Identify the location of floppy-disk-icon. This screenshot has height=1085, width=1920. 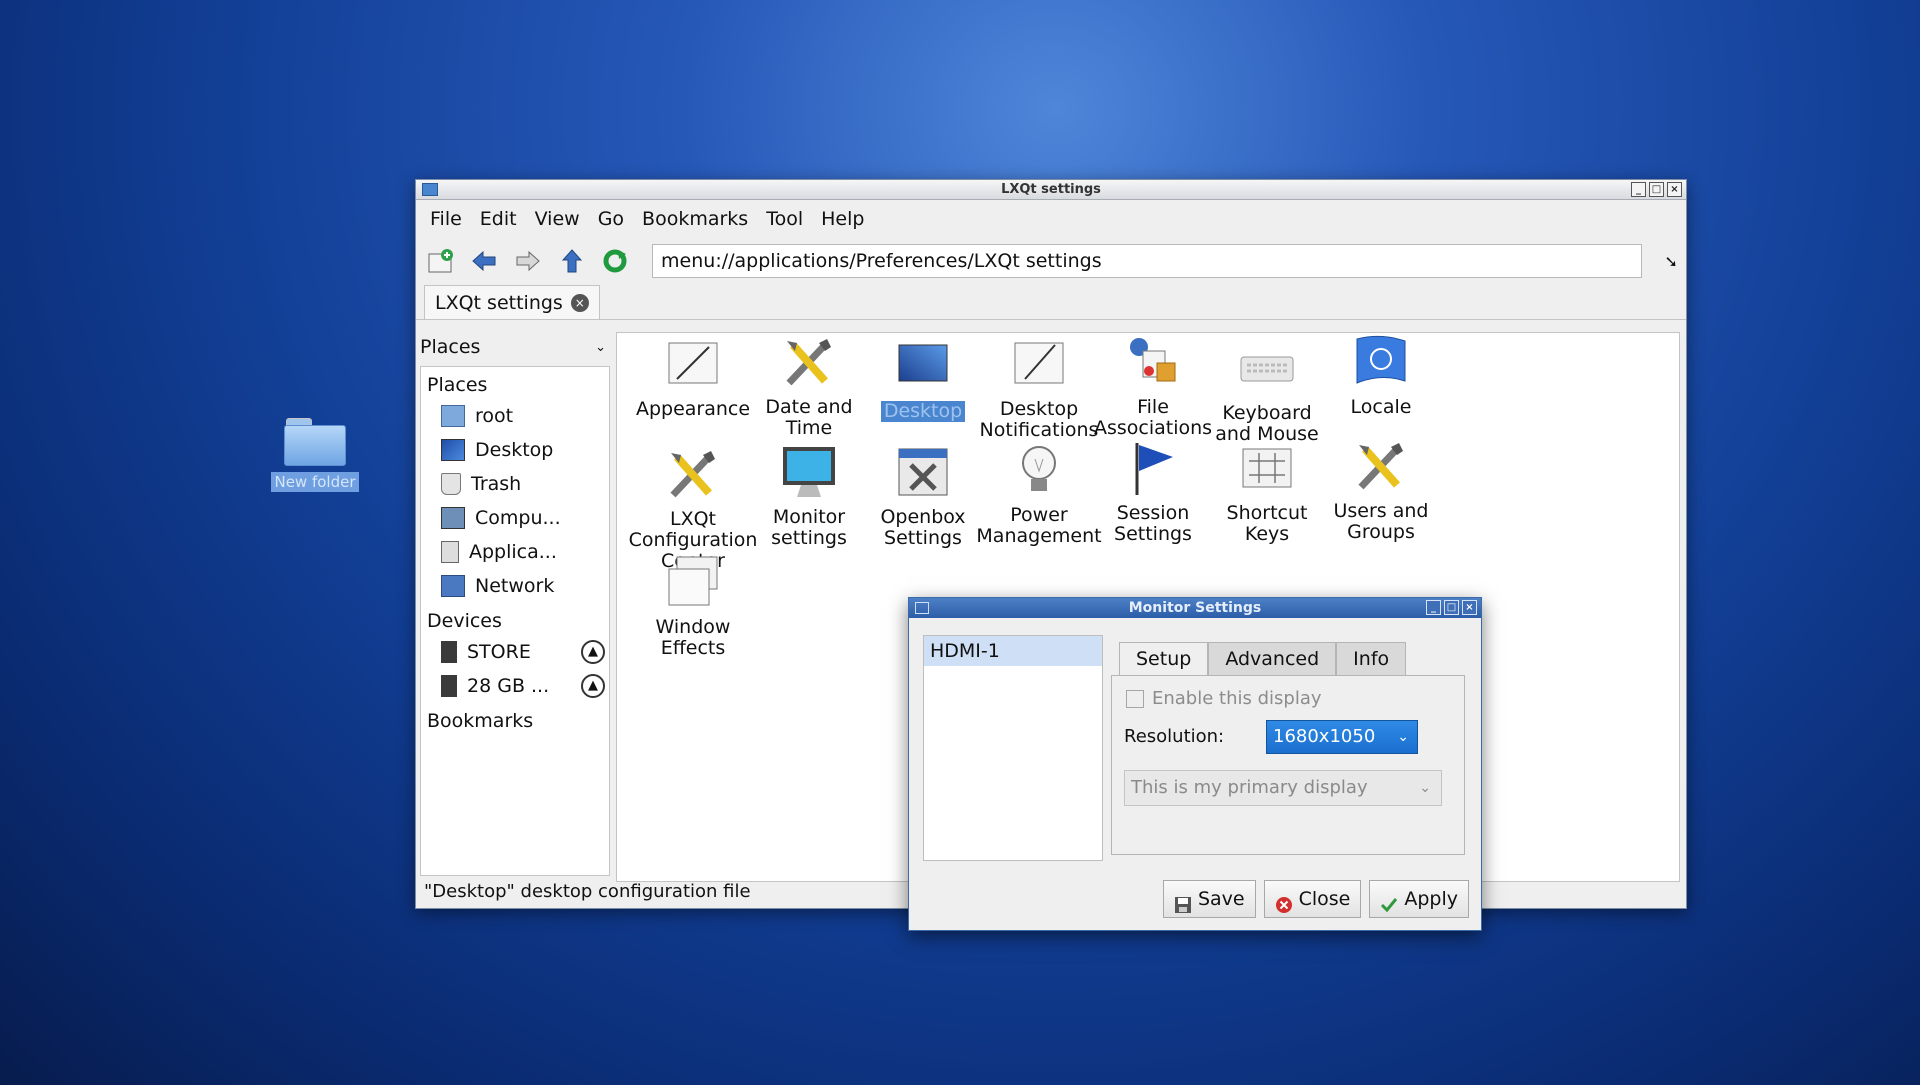
(1183, 901).